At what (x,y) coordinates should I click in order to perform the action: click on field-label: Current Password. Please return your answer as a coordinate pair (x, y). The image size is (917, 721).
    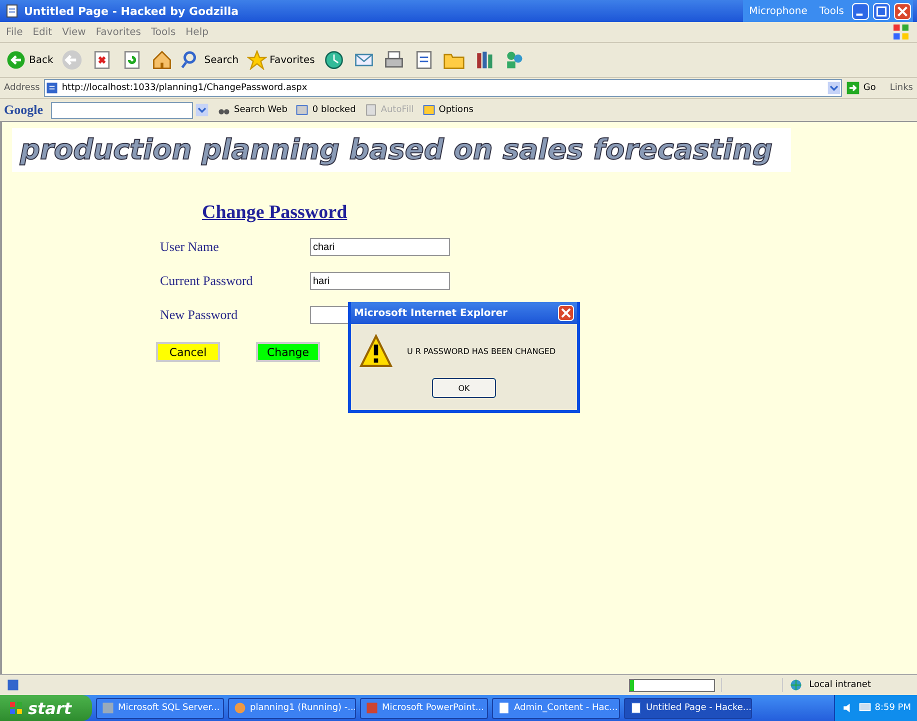
    Looking at the image, I should click on (207, 281).